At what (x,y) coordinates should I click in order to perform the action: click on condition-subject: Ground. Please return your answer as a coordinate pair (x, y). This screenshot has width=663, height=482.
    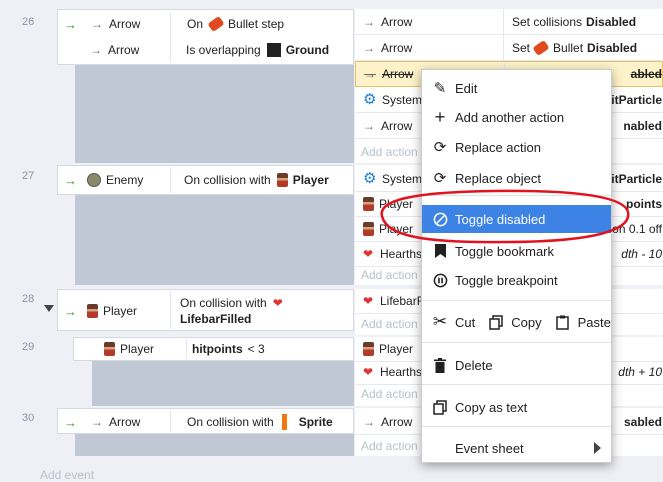
    Looking at the image, I should click on (307, 50).